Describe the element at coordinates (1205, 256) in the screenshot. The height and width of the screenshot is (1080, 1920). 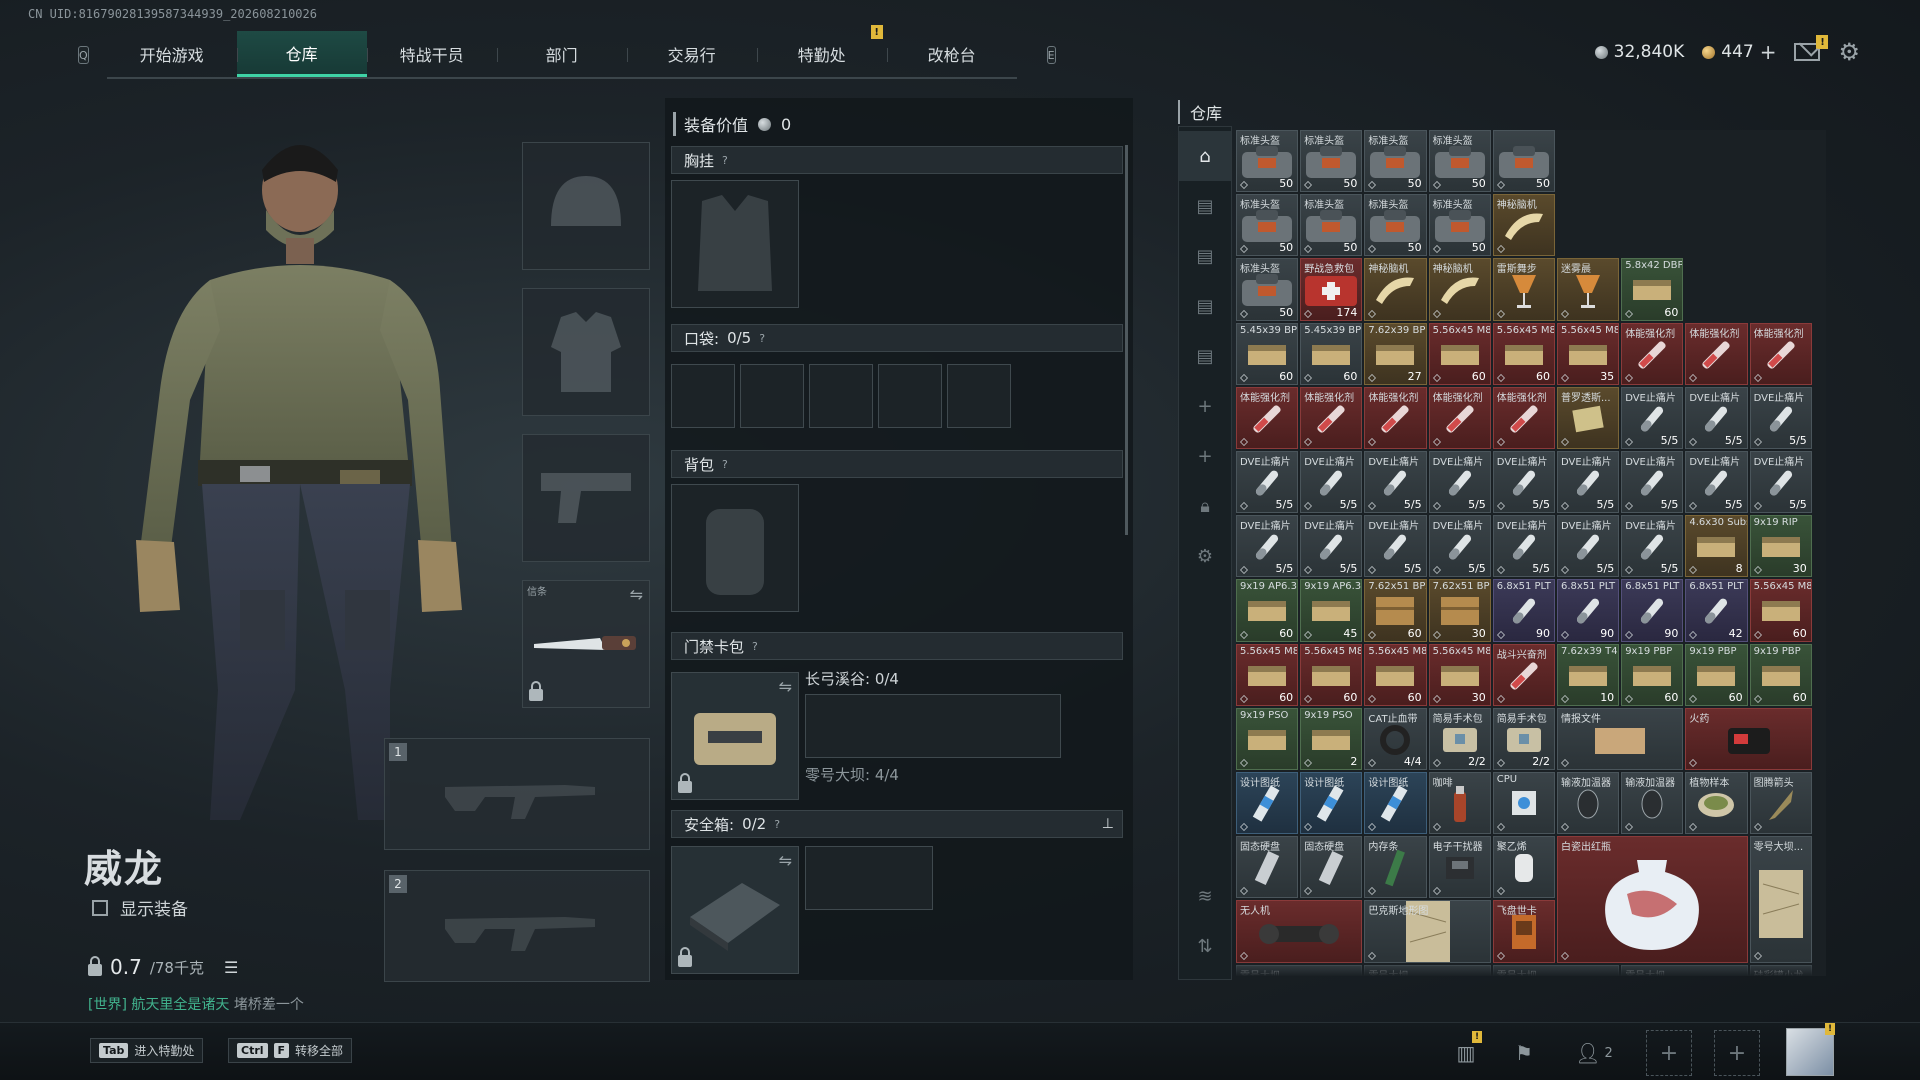
I see `storage-tab-3-icon: ▤` at that location.